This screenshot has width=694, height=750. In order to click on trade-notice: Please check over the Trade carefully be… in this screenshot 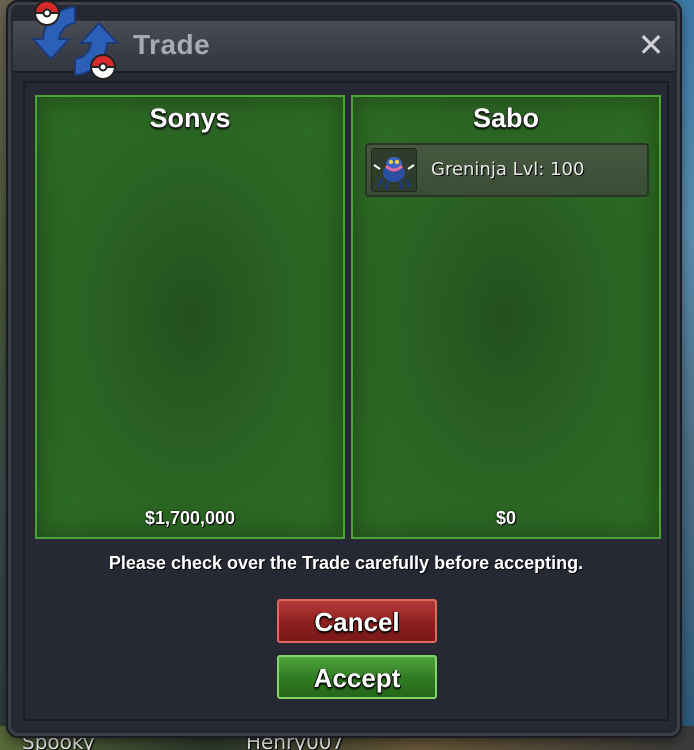, I will do `click(346, 563)`.